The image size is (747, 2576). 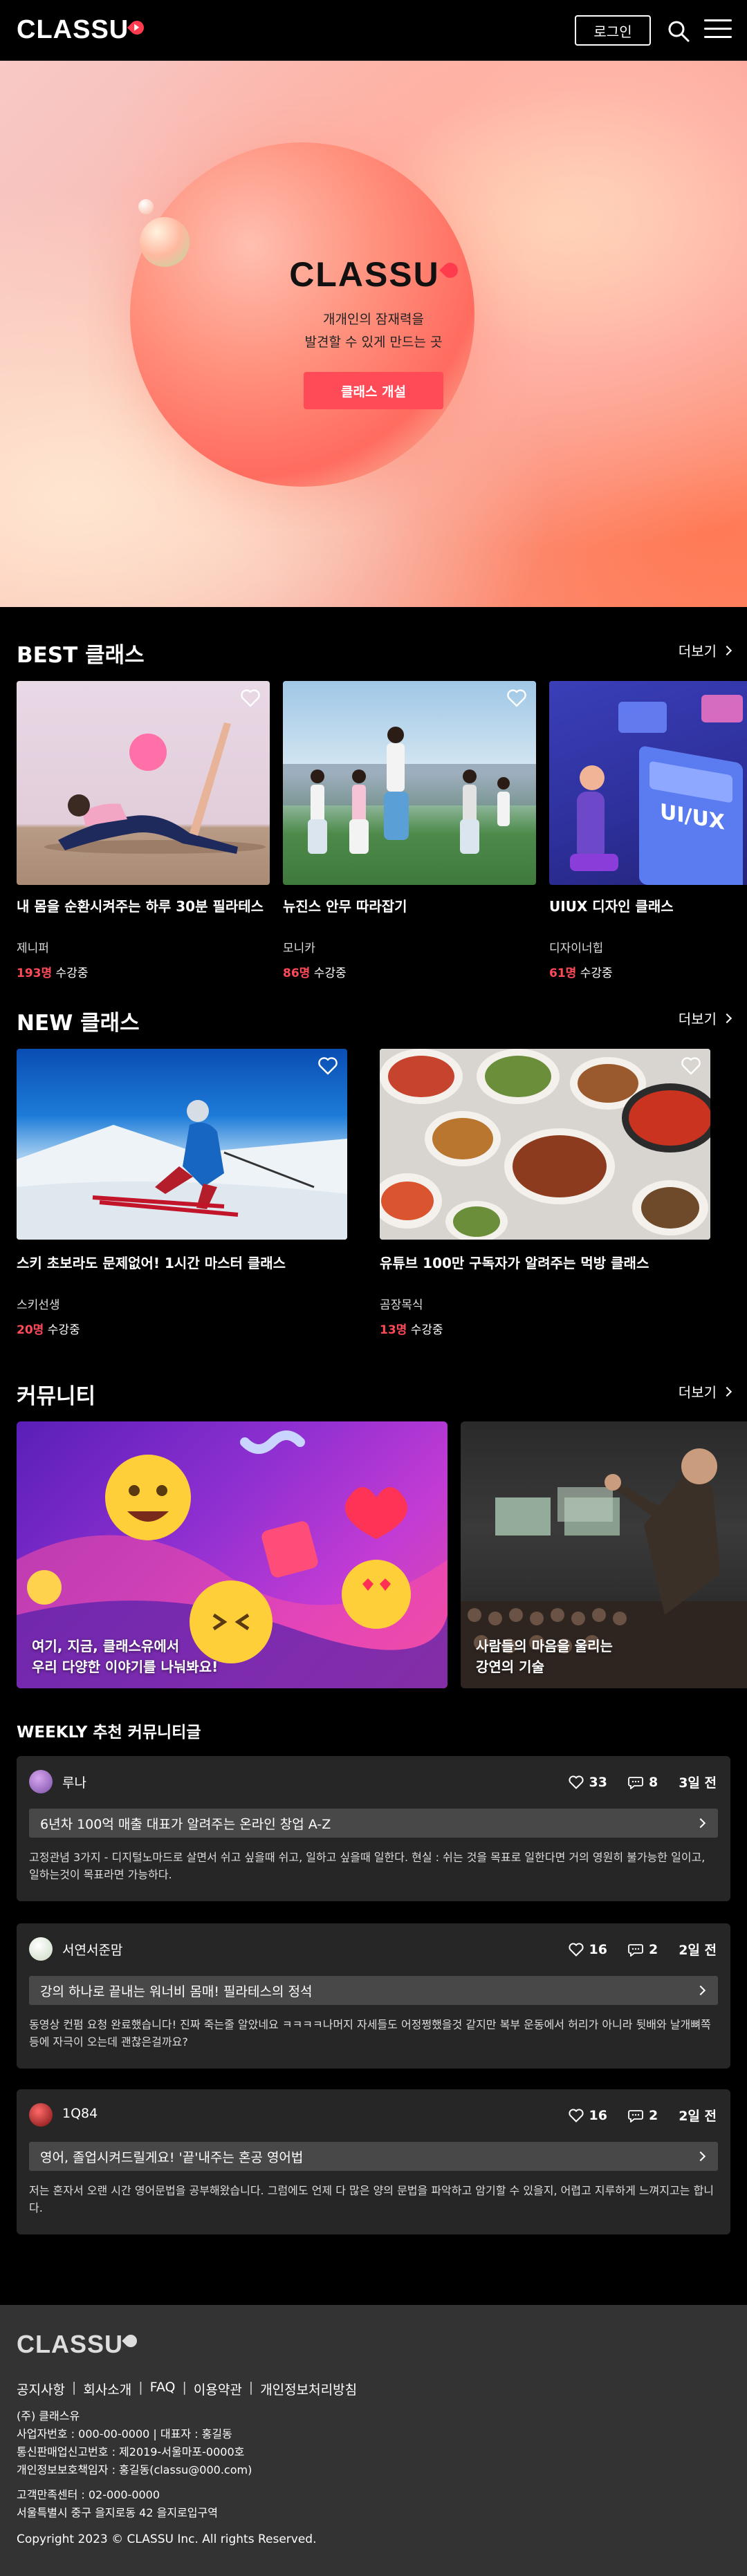 What do you see at coordinates (308, 2389) in the screenshot?
I see `footer-link-privacy: 개인정보처리방침` at bounding box center [308, 2389].